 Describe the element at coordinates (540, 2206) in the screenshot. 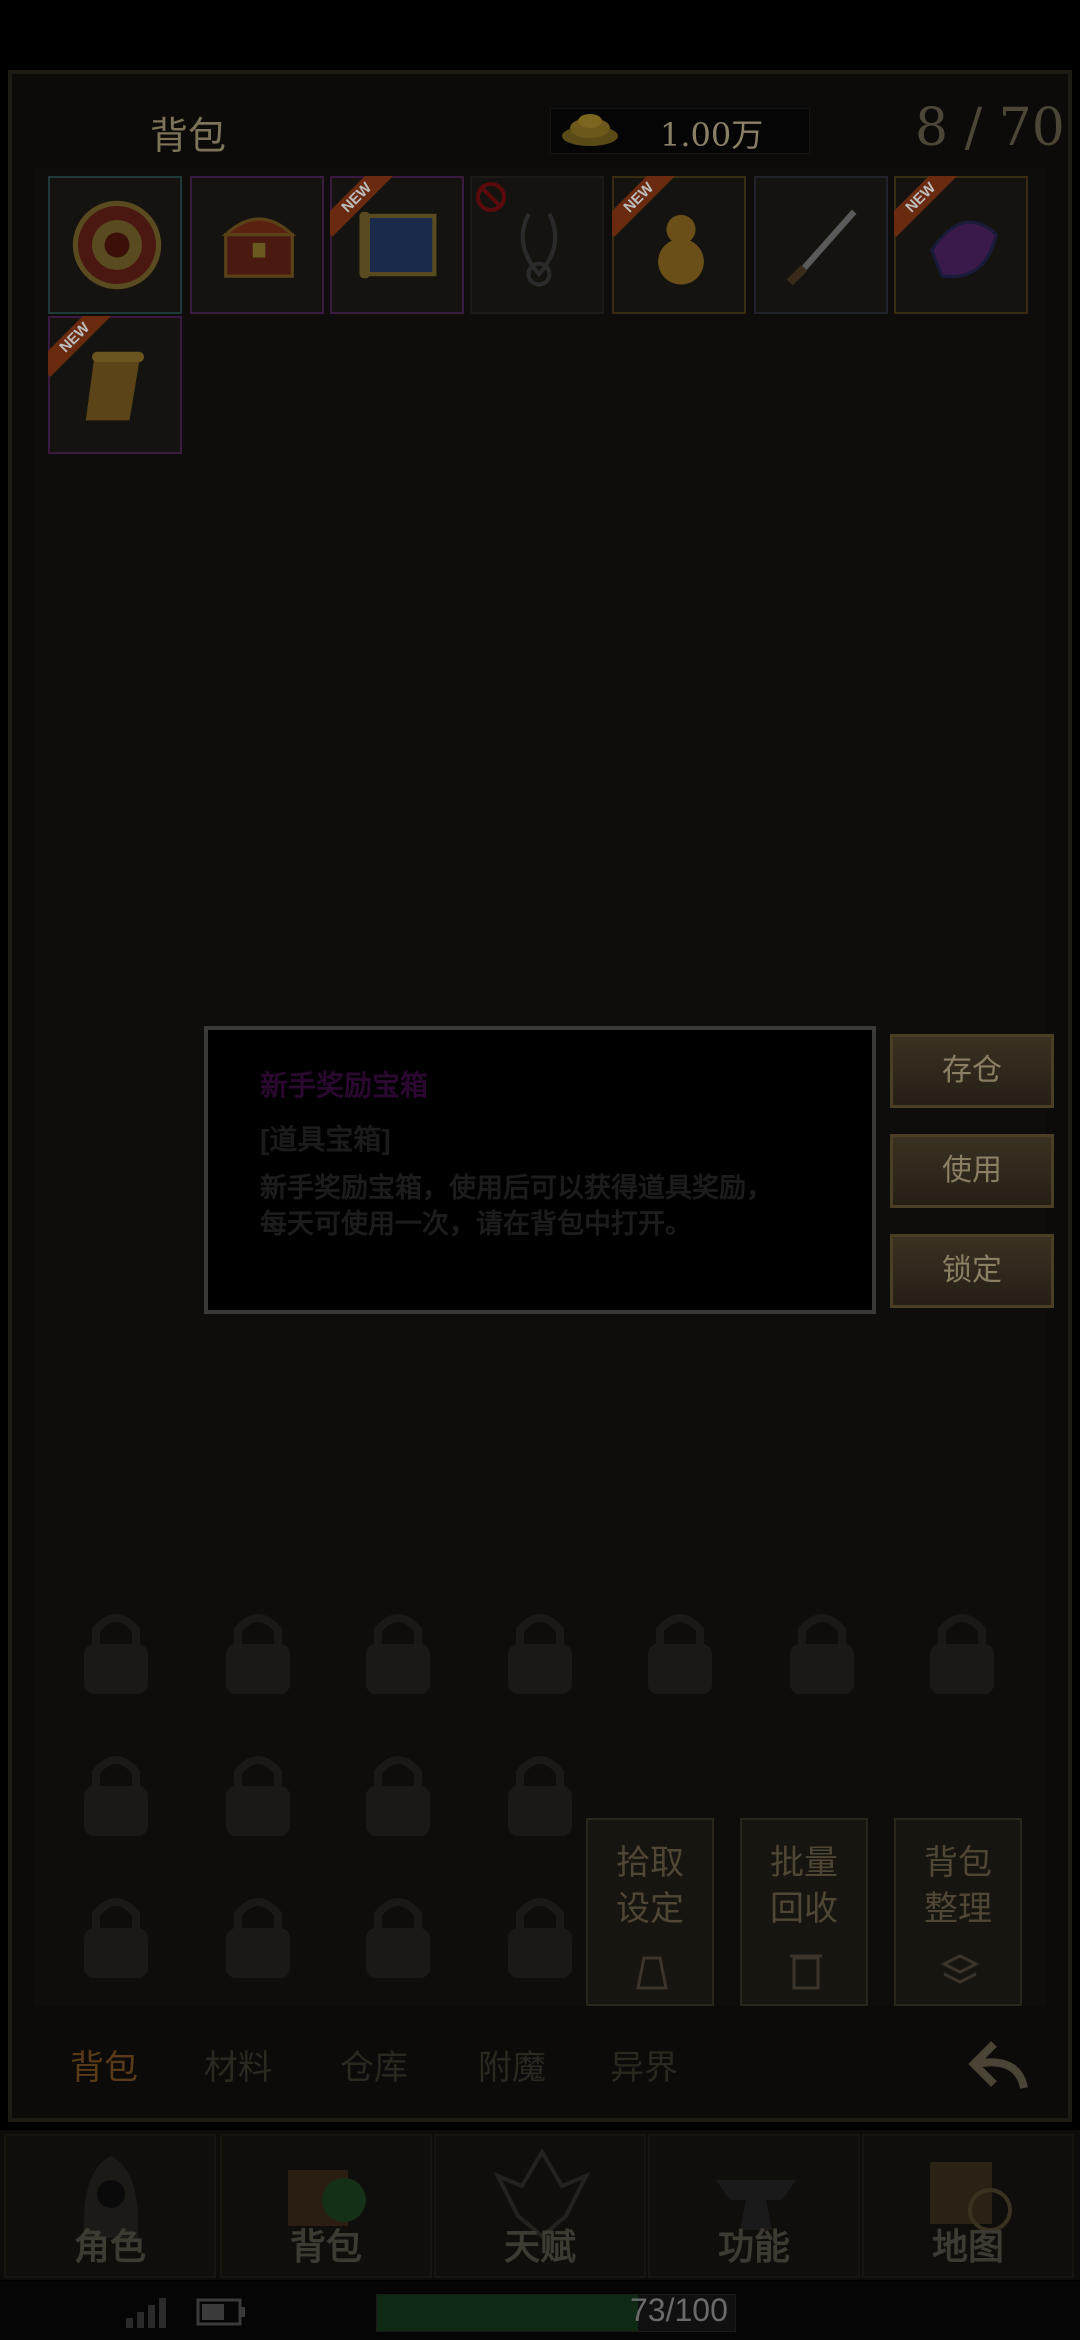

I see `nav-talent: 天赋` at that location.